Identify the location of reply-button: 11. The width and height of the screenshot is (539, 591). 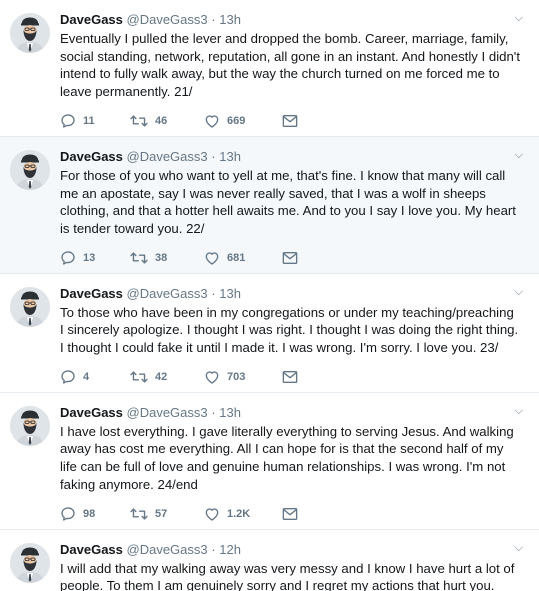
(95, 121).